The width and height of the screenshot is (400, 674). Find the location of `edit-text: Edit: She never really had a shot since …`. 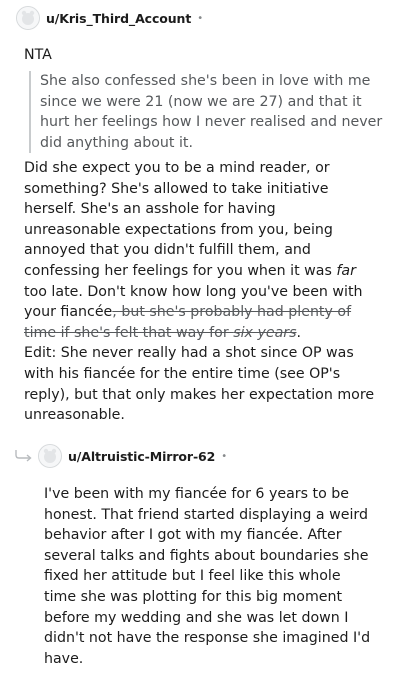

edit-text: Edit: She never really had a shot since … is located at coordinates (199, 384).